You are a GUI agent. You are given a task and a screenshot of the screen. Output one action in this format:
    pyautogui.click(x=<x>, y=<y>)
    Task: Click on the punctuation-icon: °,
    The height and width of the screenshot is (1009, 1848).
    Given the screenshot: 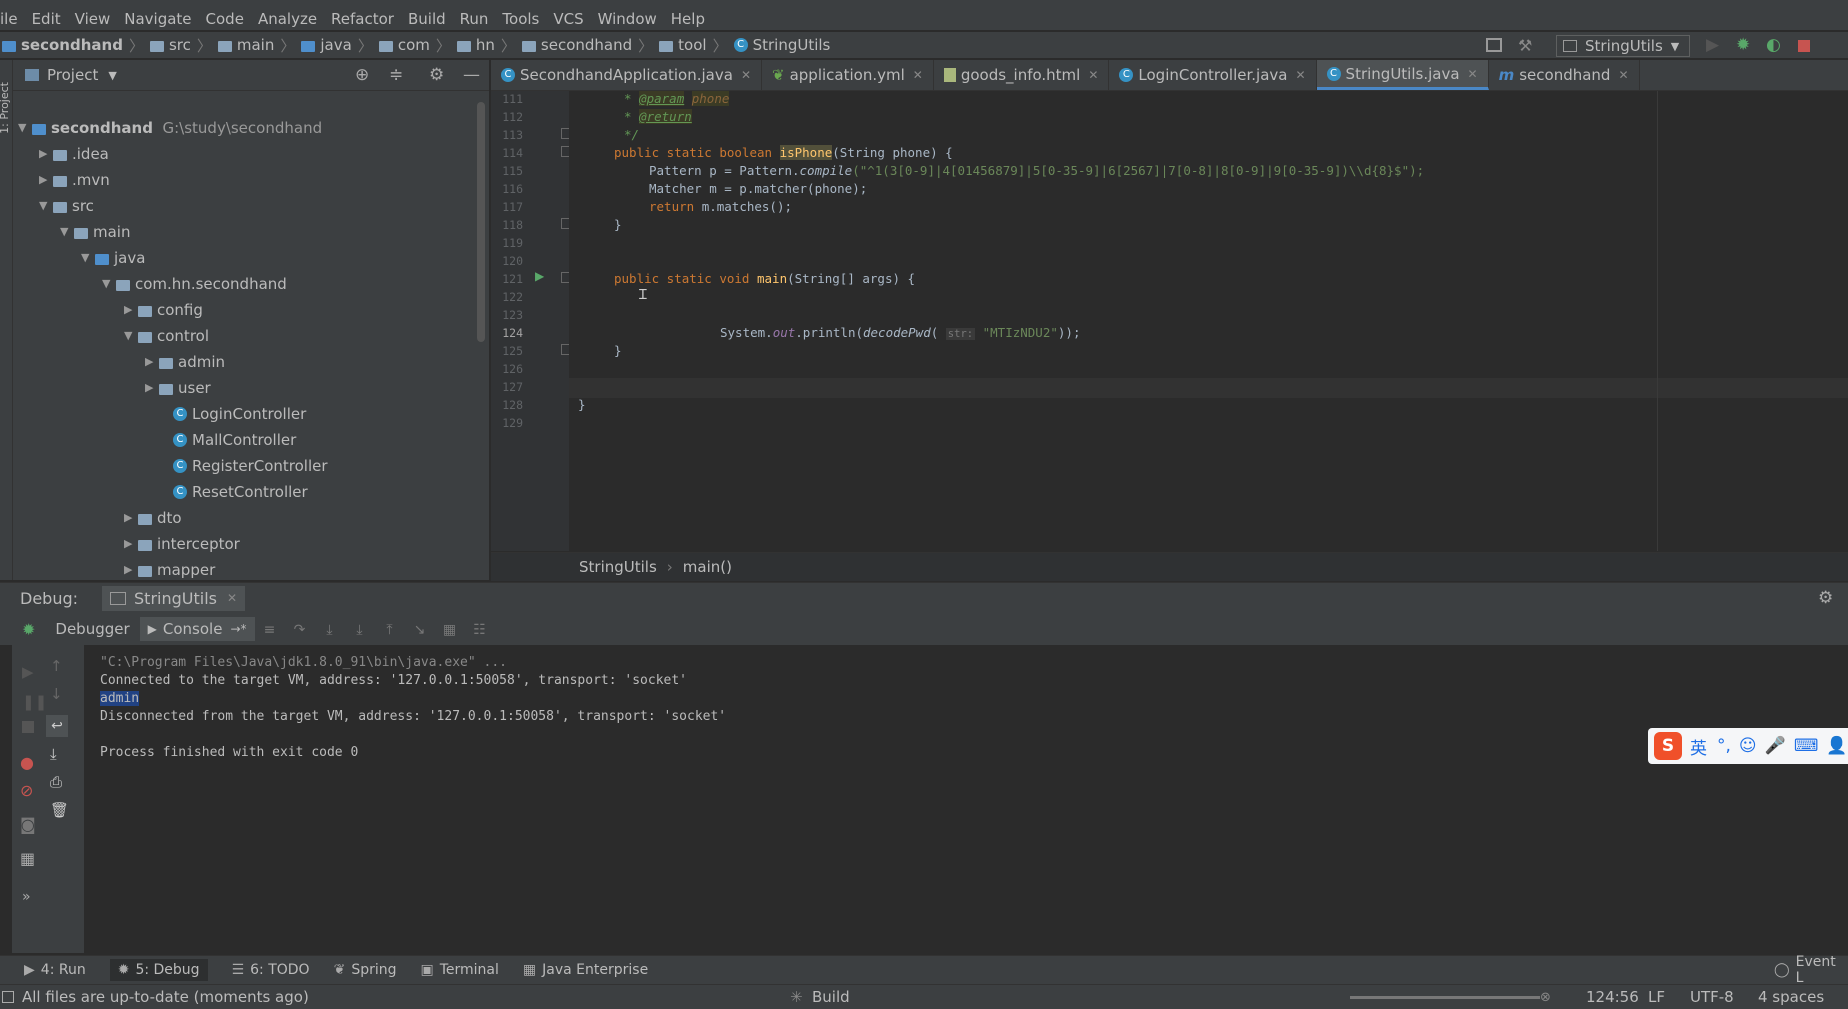 What is the action you would take?
    pyautogui.click(x=1724, y=746)
    